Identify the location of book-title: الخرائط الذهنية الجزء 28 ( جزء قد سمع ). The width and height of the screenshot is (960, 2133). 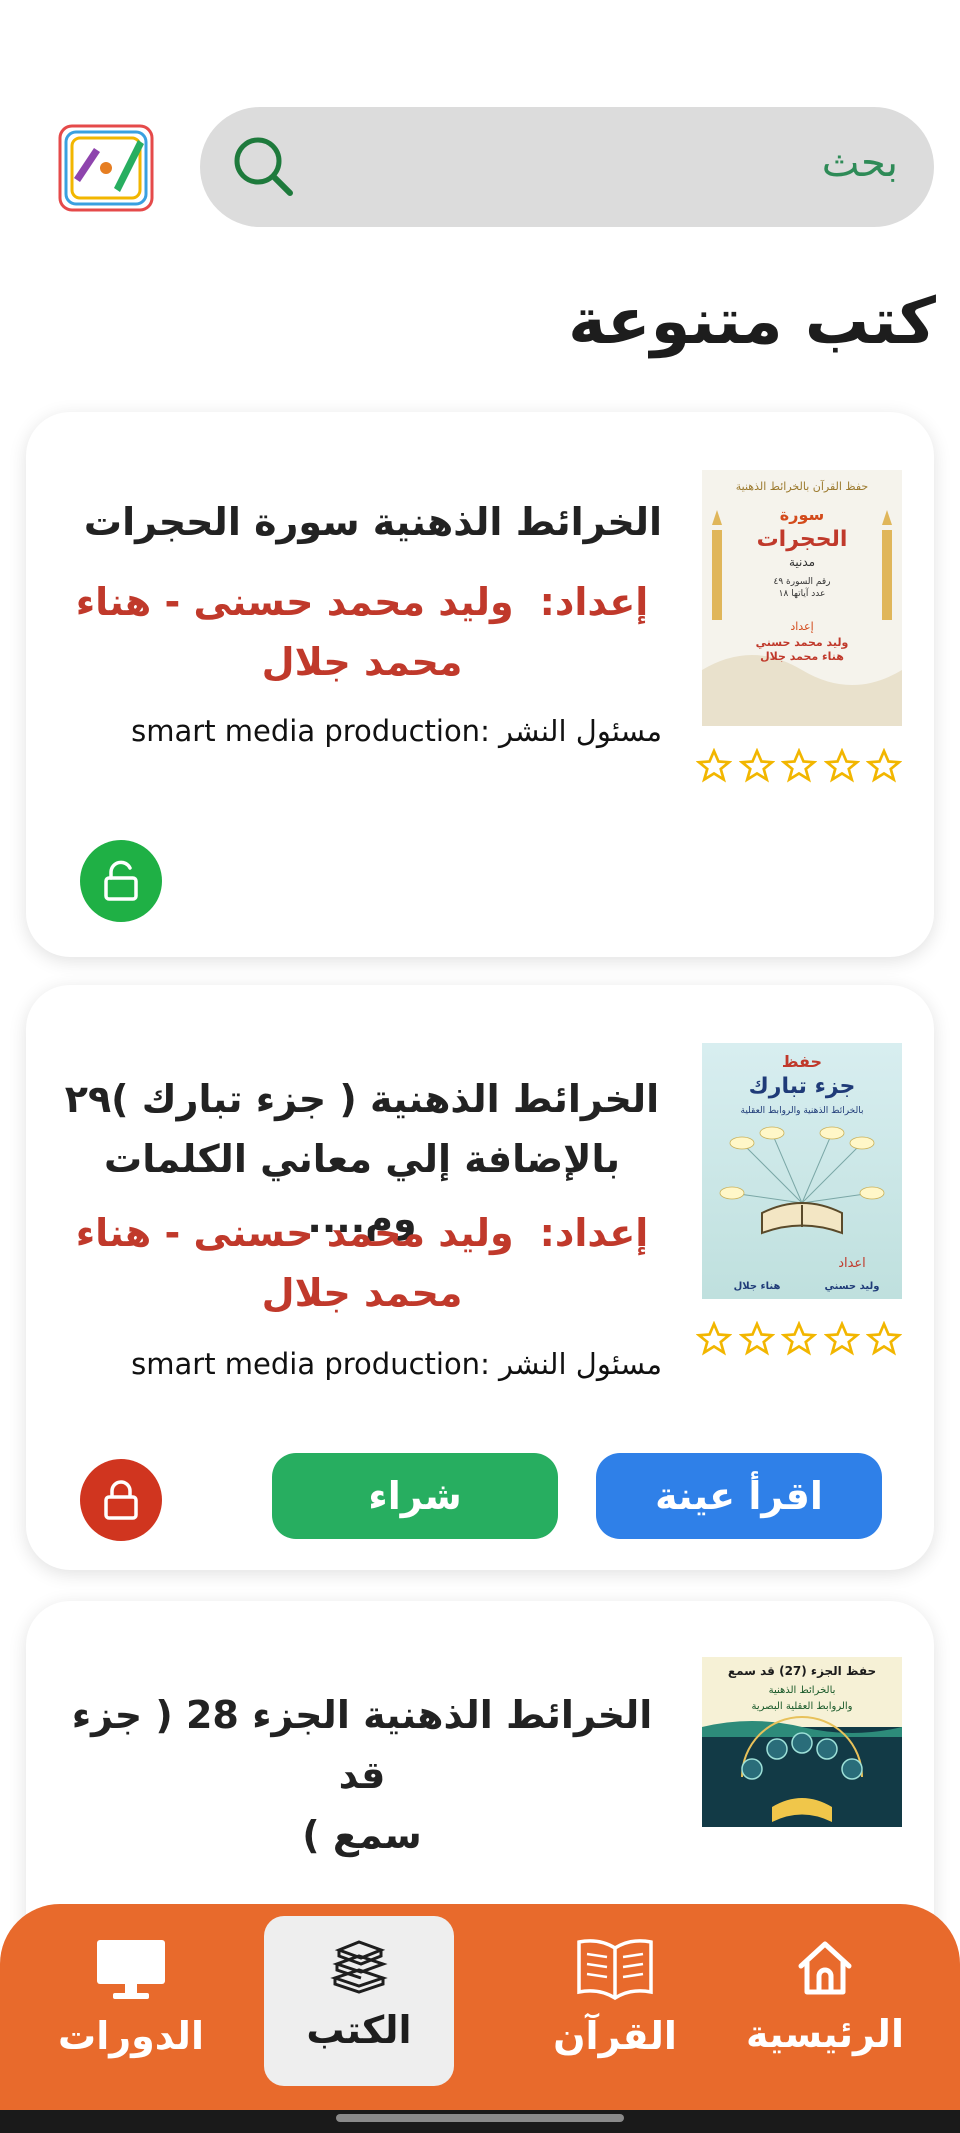
(362, 1775).